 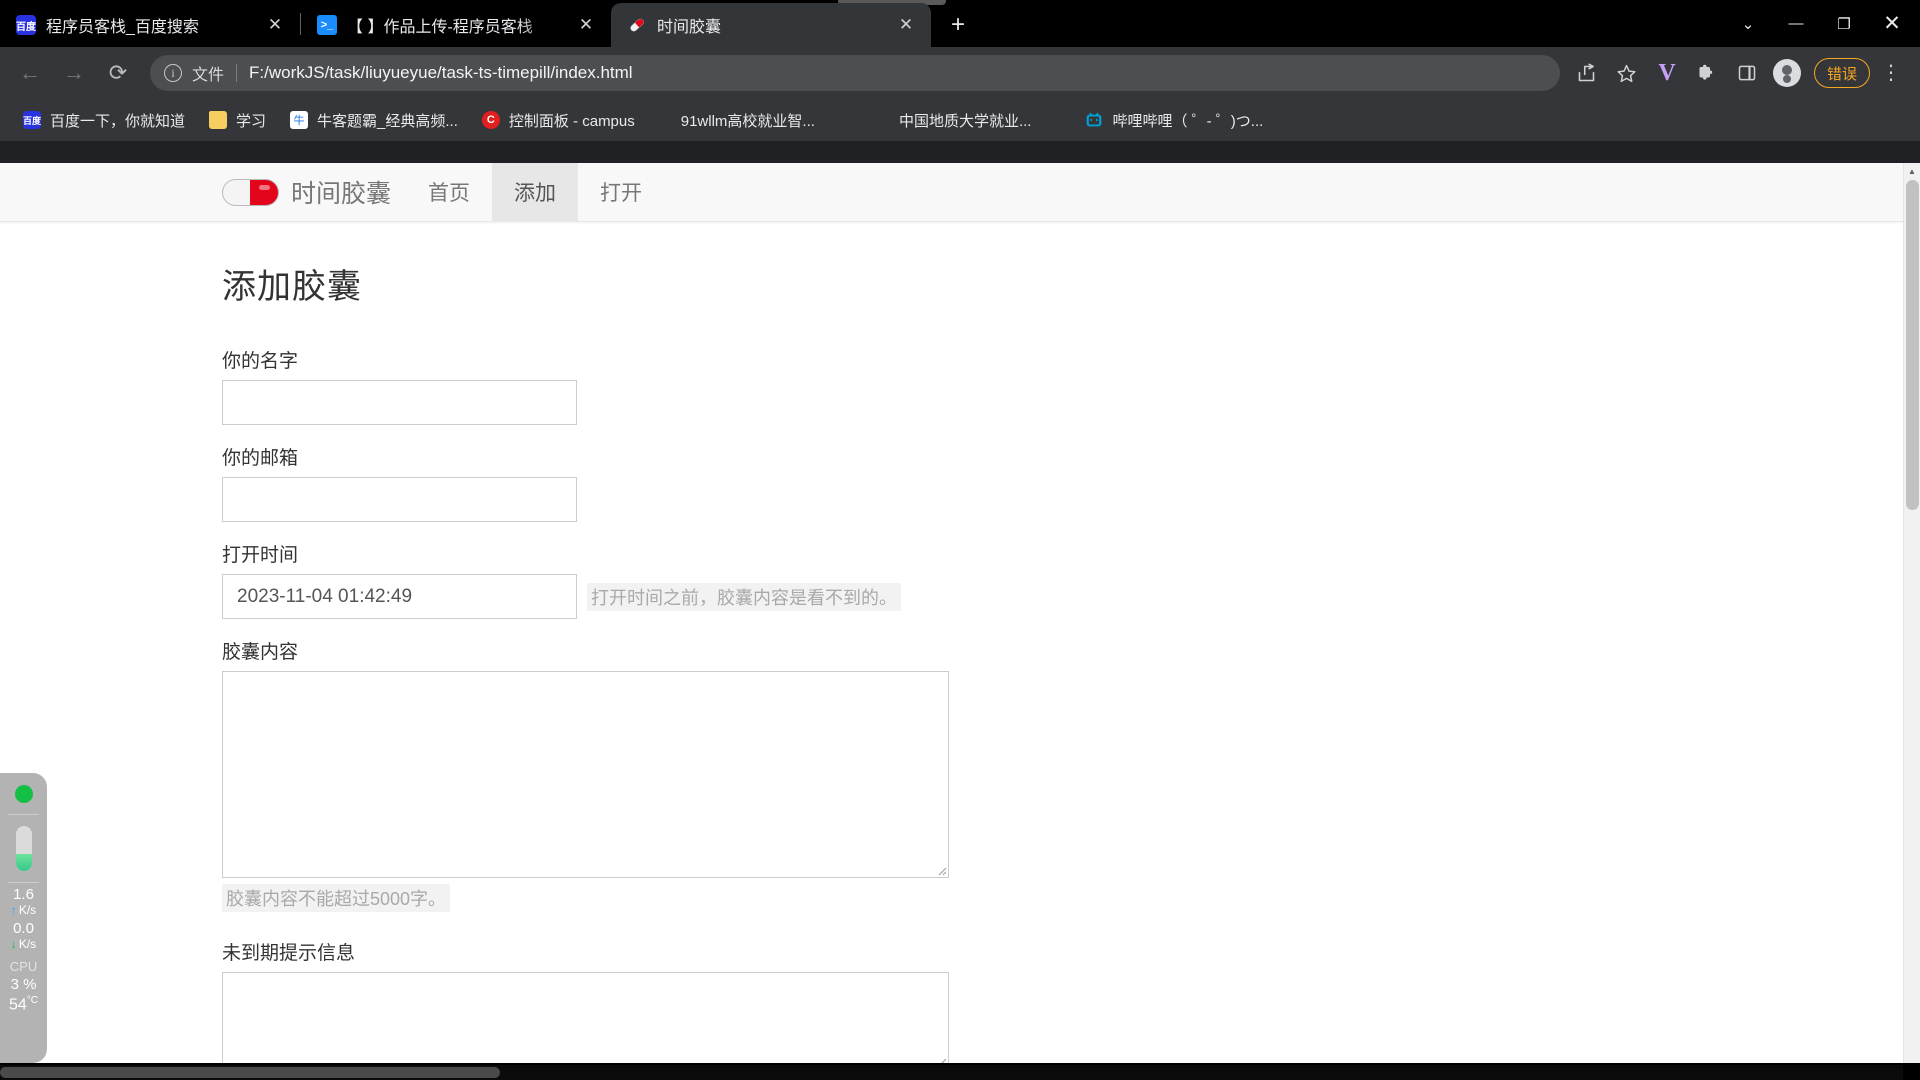 What do you see at coordinates (1071, 385) in the screenshot?
I see `field-group-name: 你的名字` at bounding box center [1071, 385].